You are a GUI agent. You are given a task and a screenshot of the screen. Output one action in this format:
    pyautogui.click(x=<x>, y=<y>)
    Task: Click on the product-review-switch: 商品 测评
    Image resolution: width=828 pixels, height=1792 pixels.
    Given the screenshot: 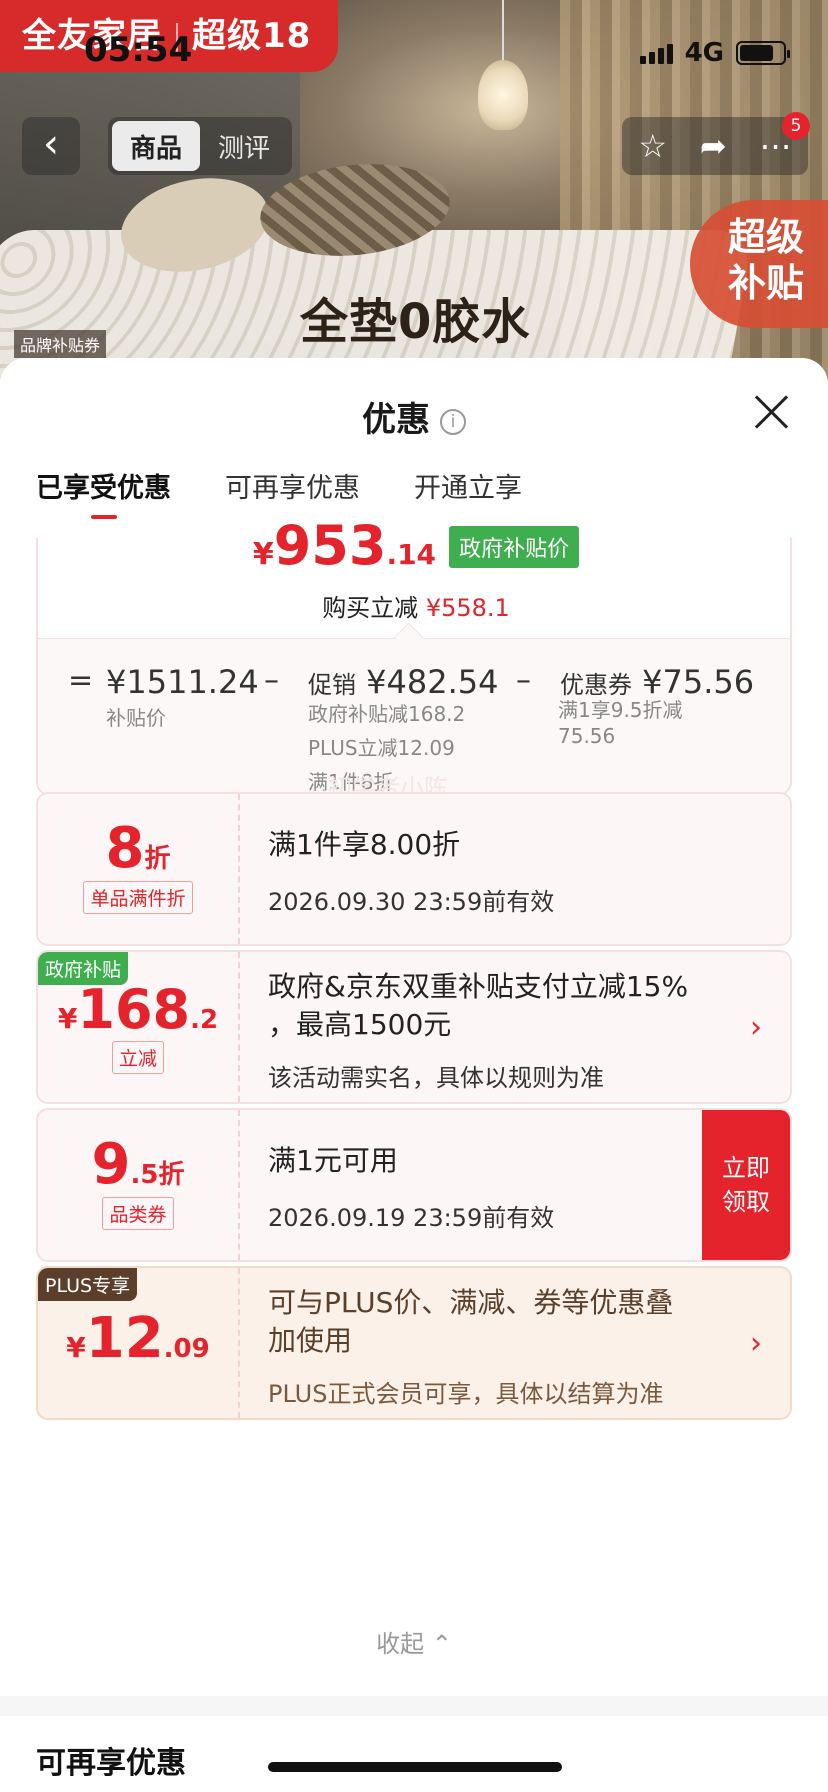 What is the action you would take?
    pyautogui.click(x=200, y=146)
    